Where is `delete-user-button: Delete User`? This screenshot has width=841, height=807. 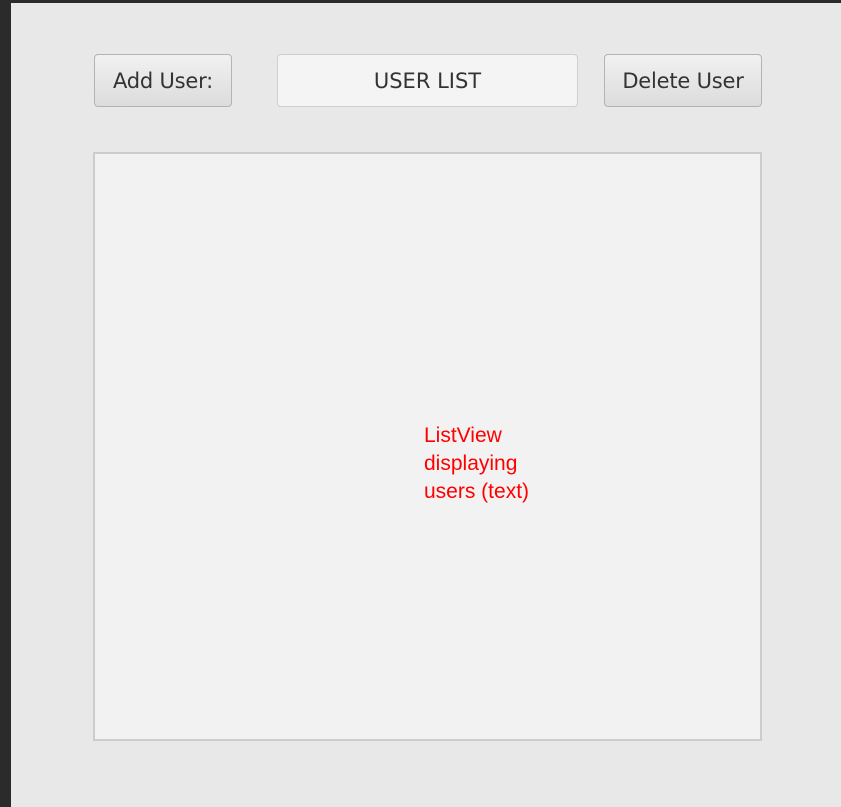 delete-user-button: Delete User is located at coordinates (683, 80).